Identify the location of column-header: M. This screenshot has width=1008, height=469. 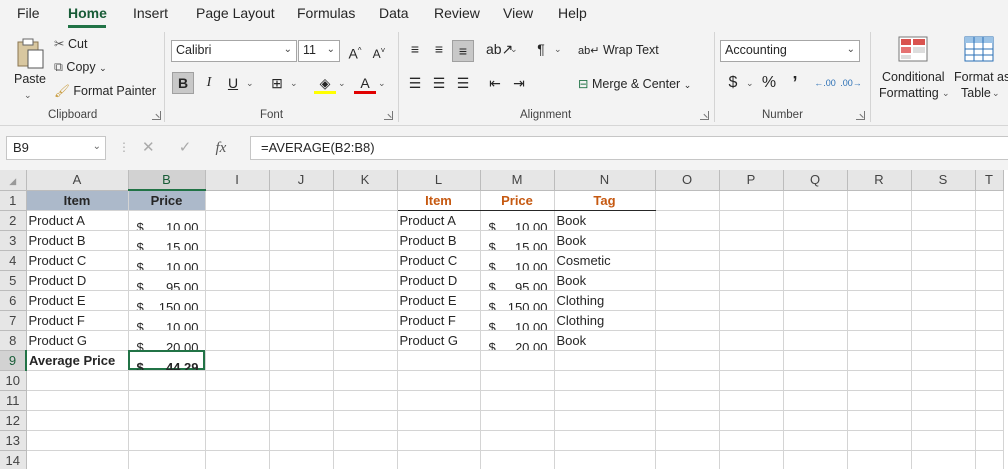
(517, 180).